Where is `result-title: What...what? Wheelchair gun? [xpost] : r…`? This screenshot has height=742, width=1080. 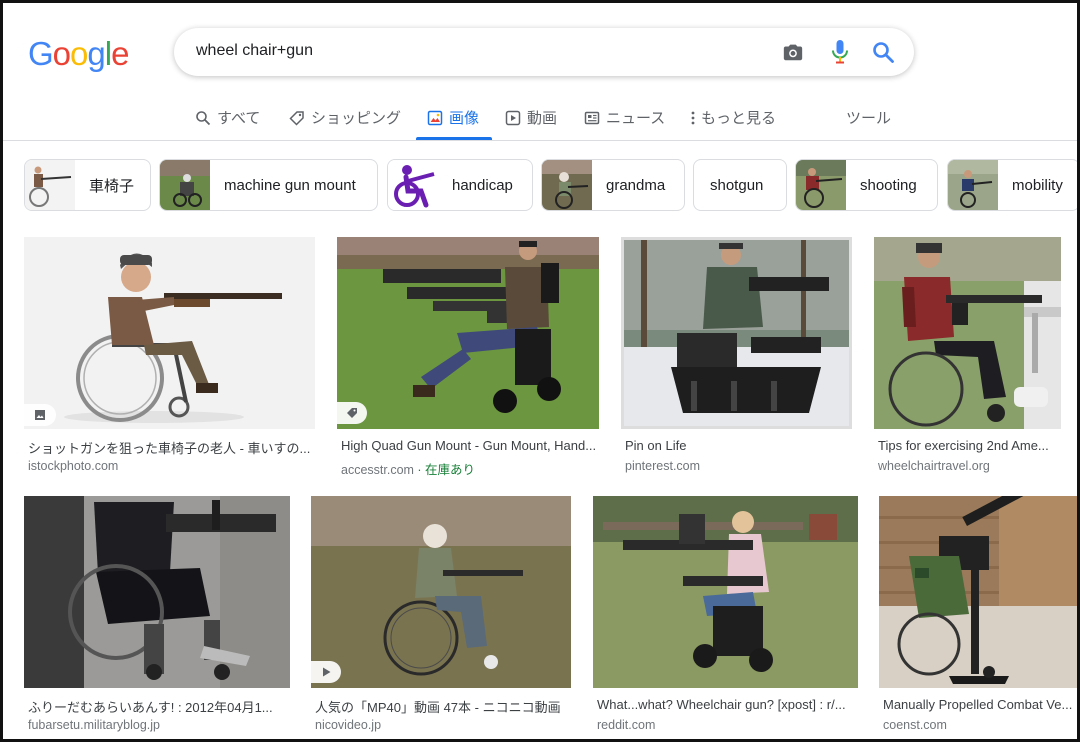
result-title: What...what? Wheelchair gun? [xpost] : r… is located at coordinates (727, 704).